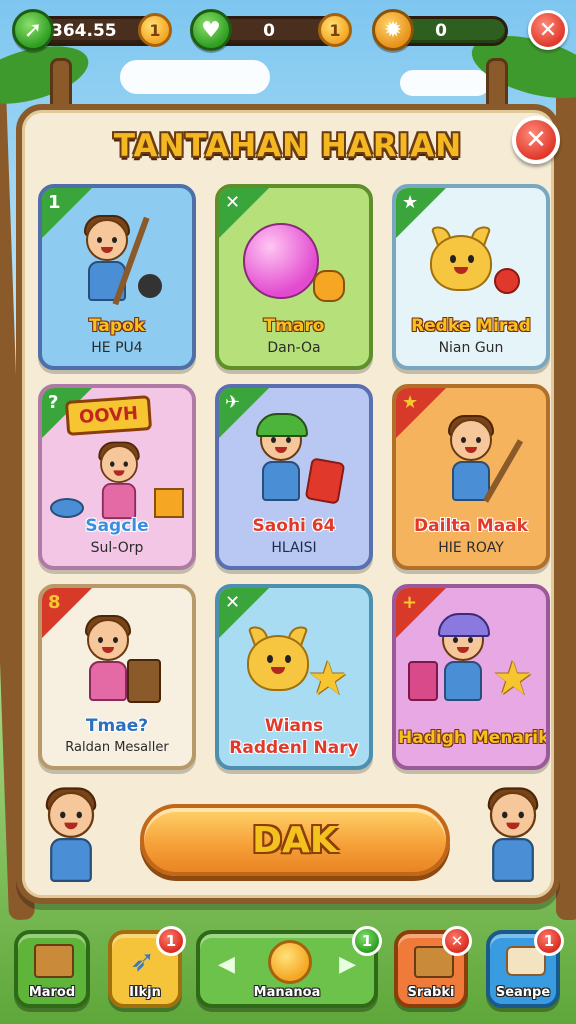 The image size is (576, 1024). I want to click on boy-with-stick-icon, so click(471, 461).